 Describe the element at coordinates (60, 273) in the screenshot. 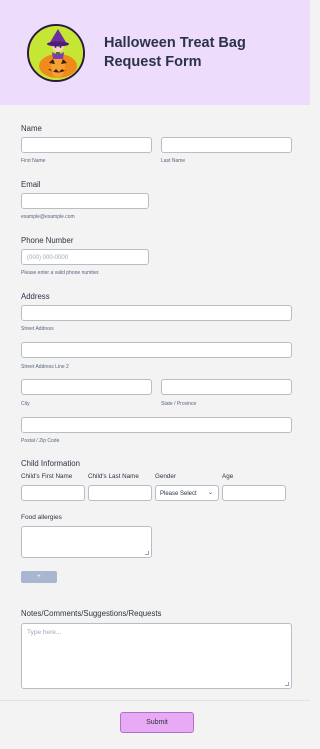

I see `phone-sublabel: Please enter a valid phone number.` at that location.